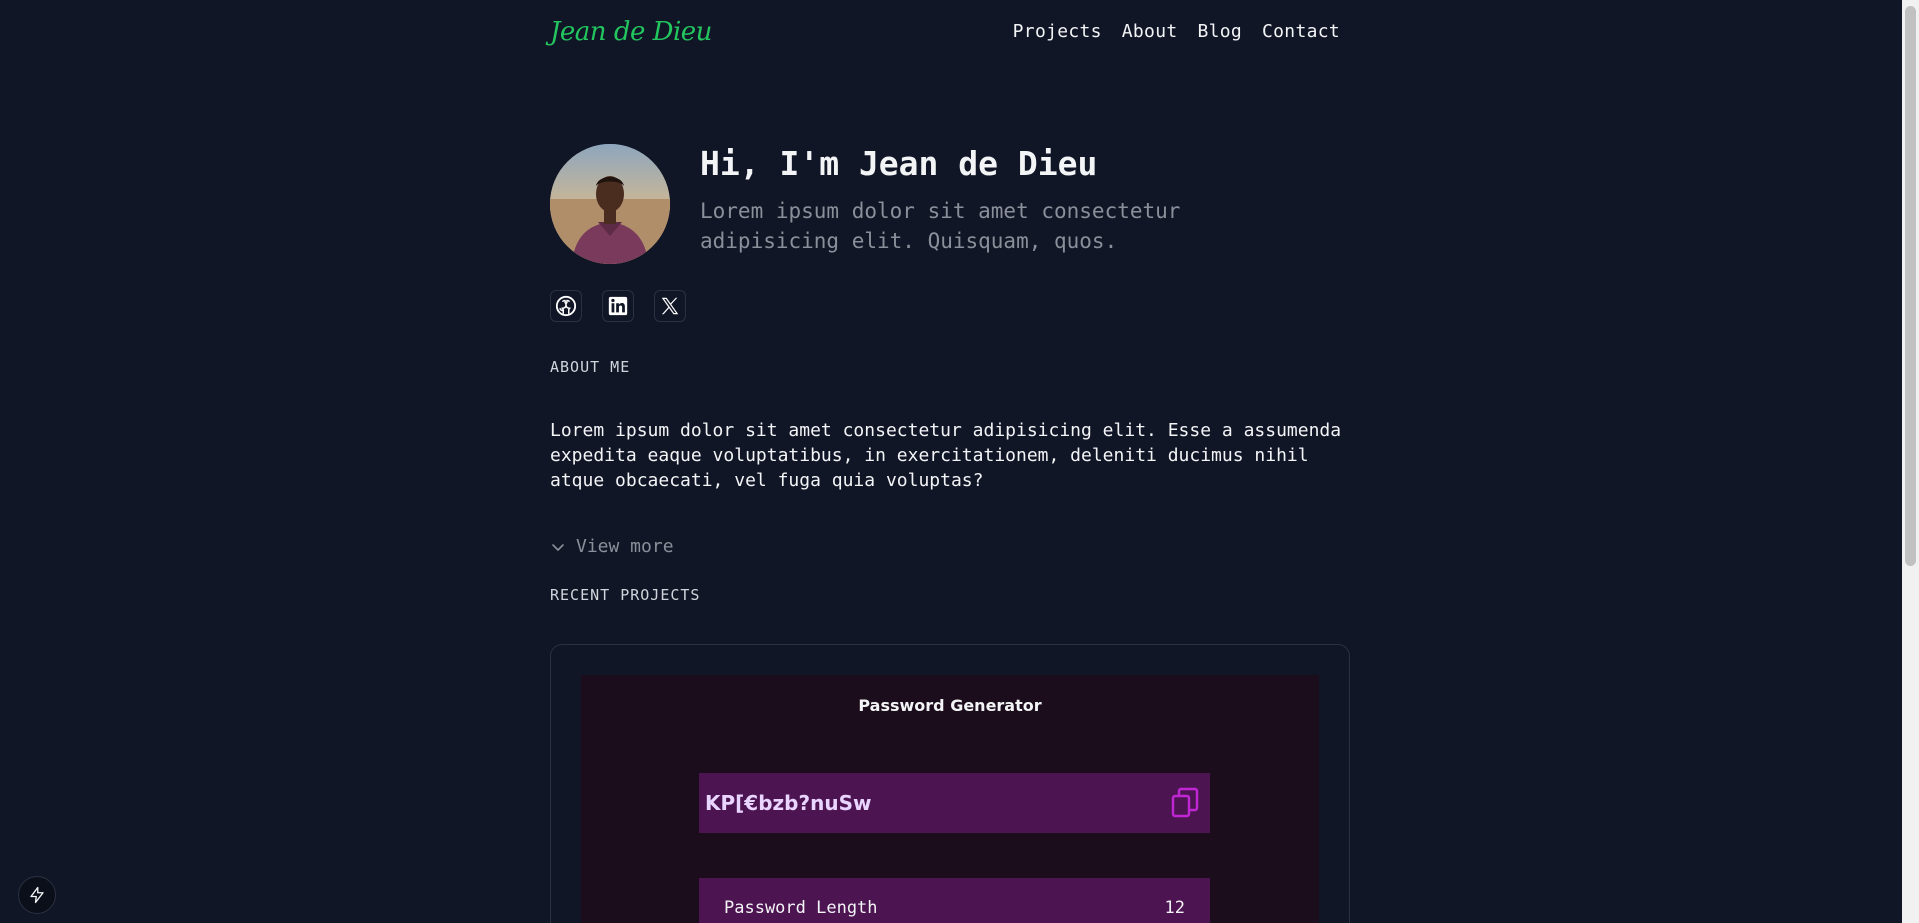 The width and height of the screenshot is (1919, 923). I want to click on chevron-down-icon, so click(558, 547).